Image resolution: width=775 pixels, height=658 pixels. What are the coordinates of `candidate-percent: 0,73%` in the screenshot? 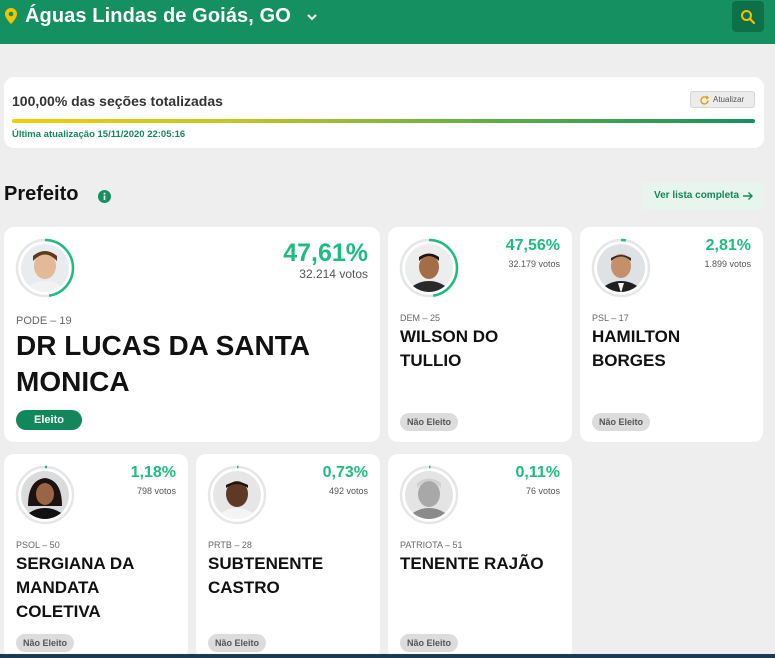 It's located at (345, 472).